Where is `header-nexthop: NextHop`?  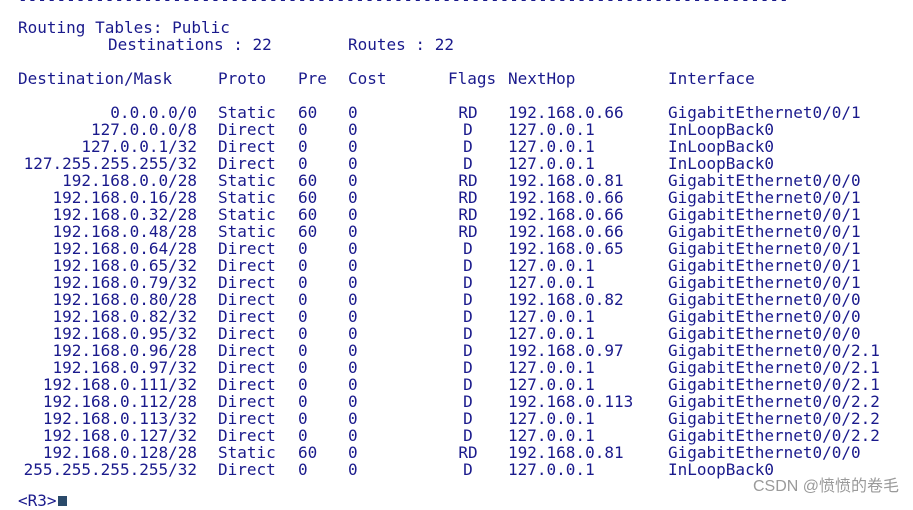
header-nexthop: NextHop is located at coordinates (542, 78).